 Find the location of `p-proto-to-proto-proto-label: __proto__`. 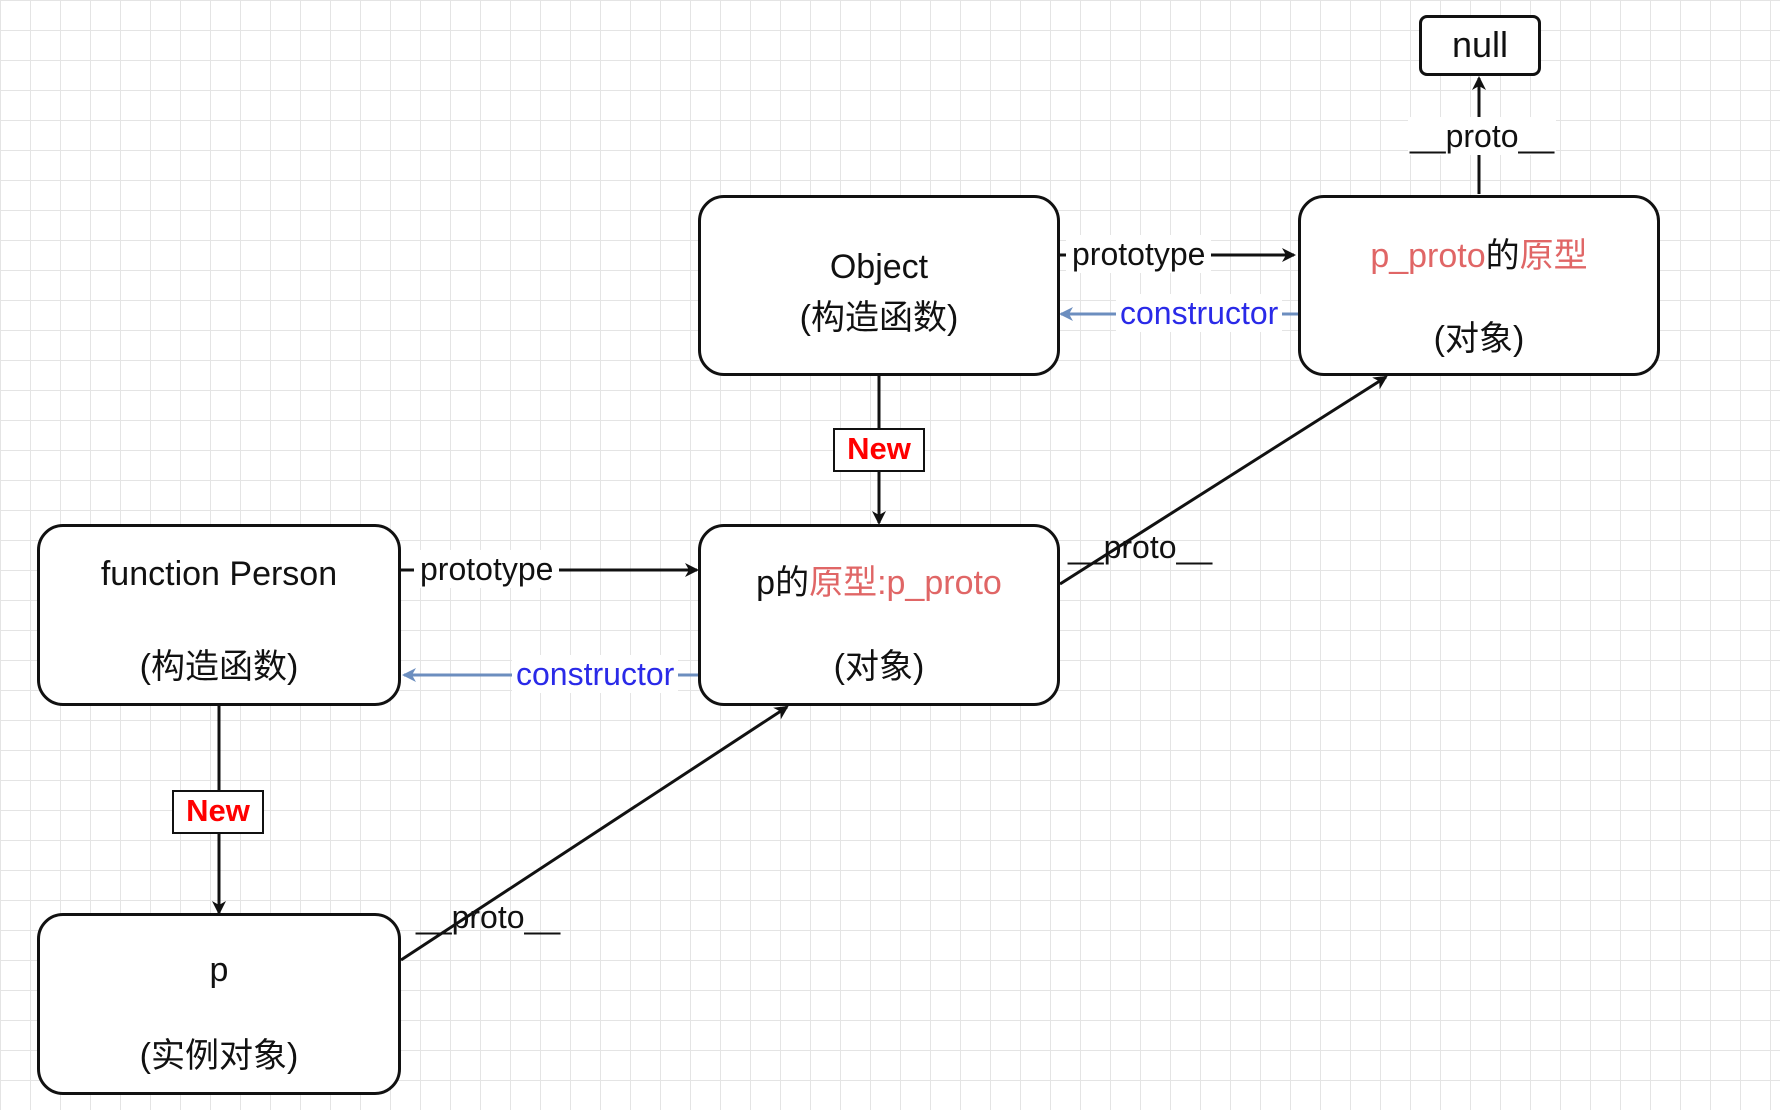

p-proto-to-proto-proto-label: __proto__ is located at coordinates (1140, 547).